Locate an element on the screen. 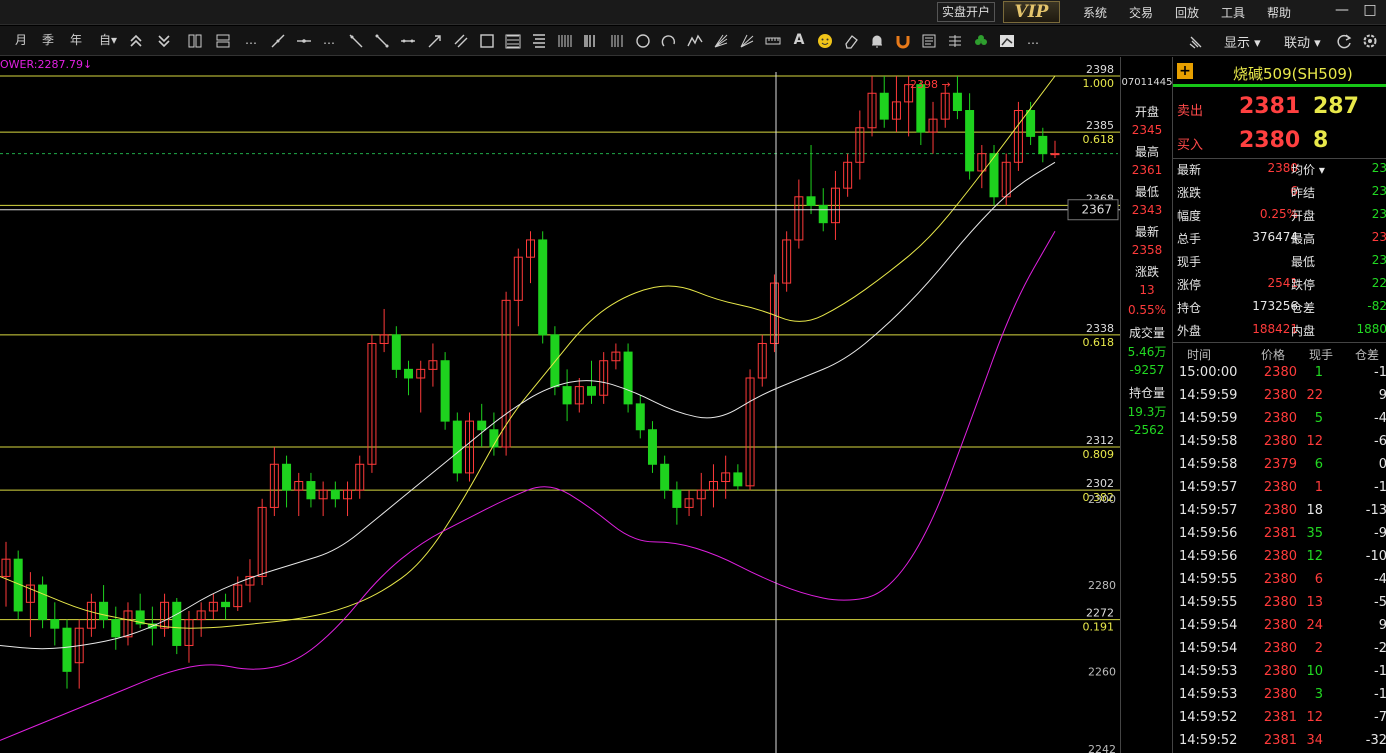 This screenshot has width=1386, height=753. tick-price: 2379 is located at coordinates (1280, 464).